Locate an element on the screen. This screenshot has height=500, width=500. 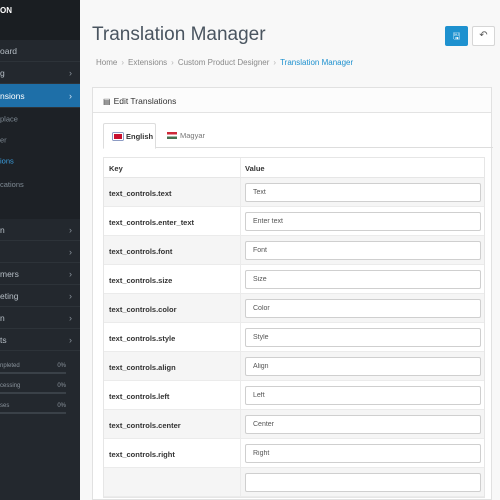
stat-orders-processing: cessing 0% is located at coordinates (40, 389).